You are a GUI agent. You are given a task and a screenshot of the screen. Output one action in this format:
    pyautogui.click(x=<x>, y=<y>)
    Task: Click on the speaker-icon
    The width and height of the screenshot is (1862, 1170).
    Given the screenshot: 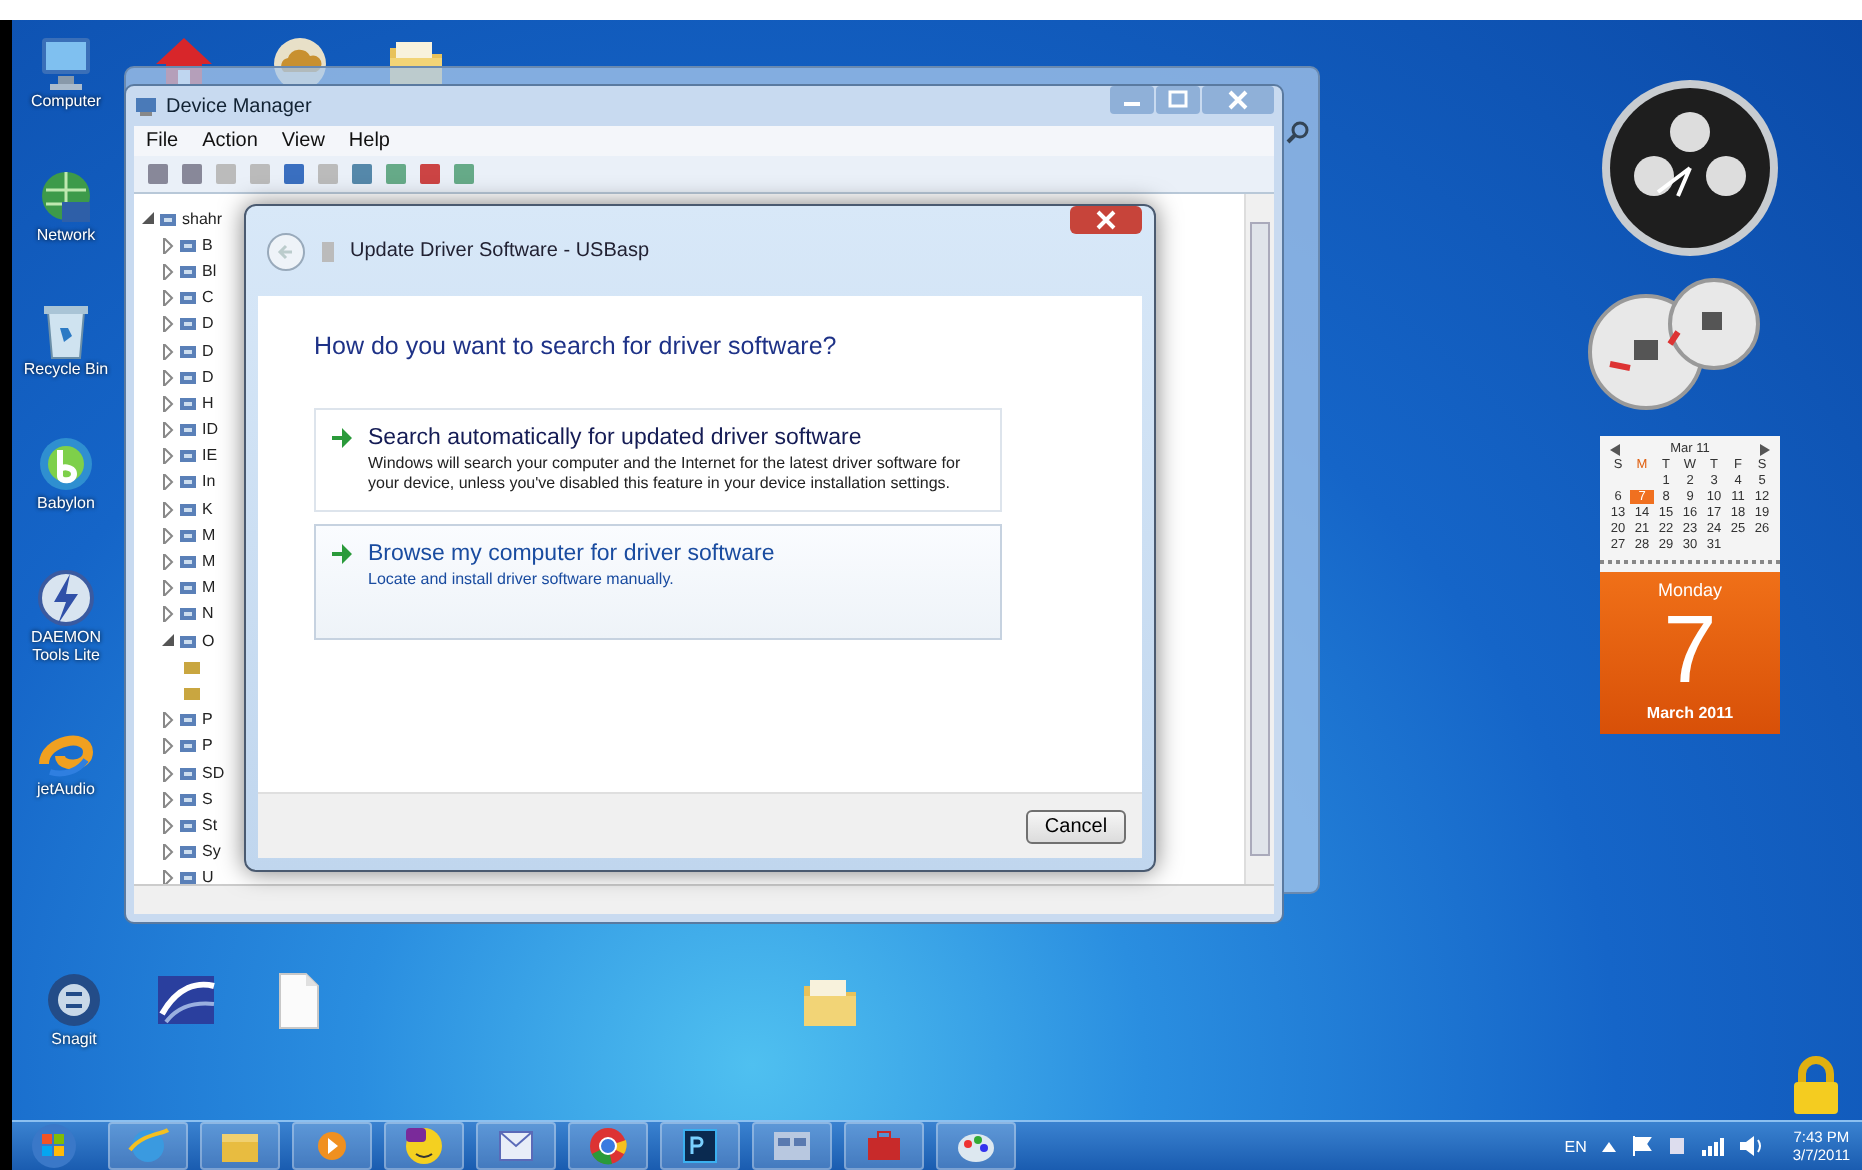 What is the action you would take?
    pyautogui.click(x=1752, y=1146)
    